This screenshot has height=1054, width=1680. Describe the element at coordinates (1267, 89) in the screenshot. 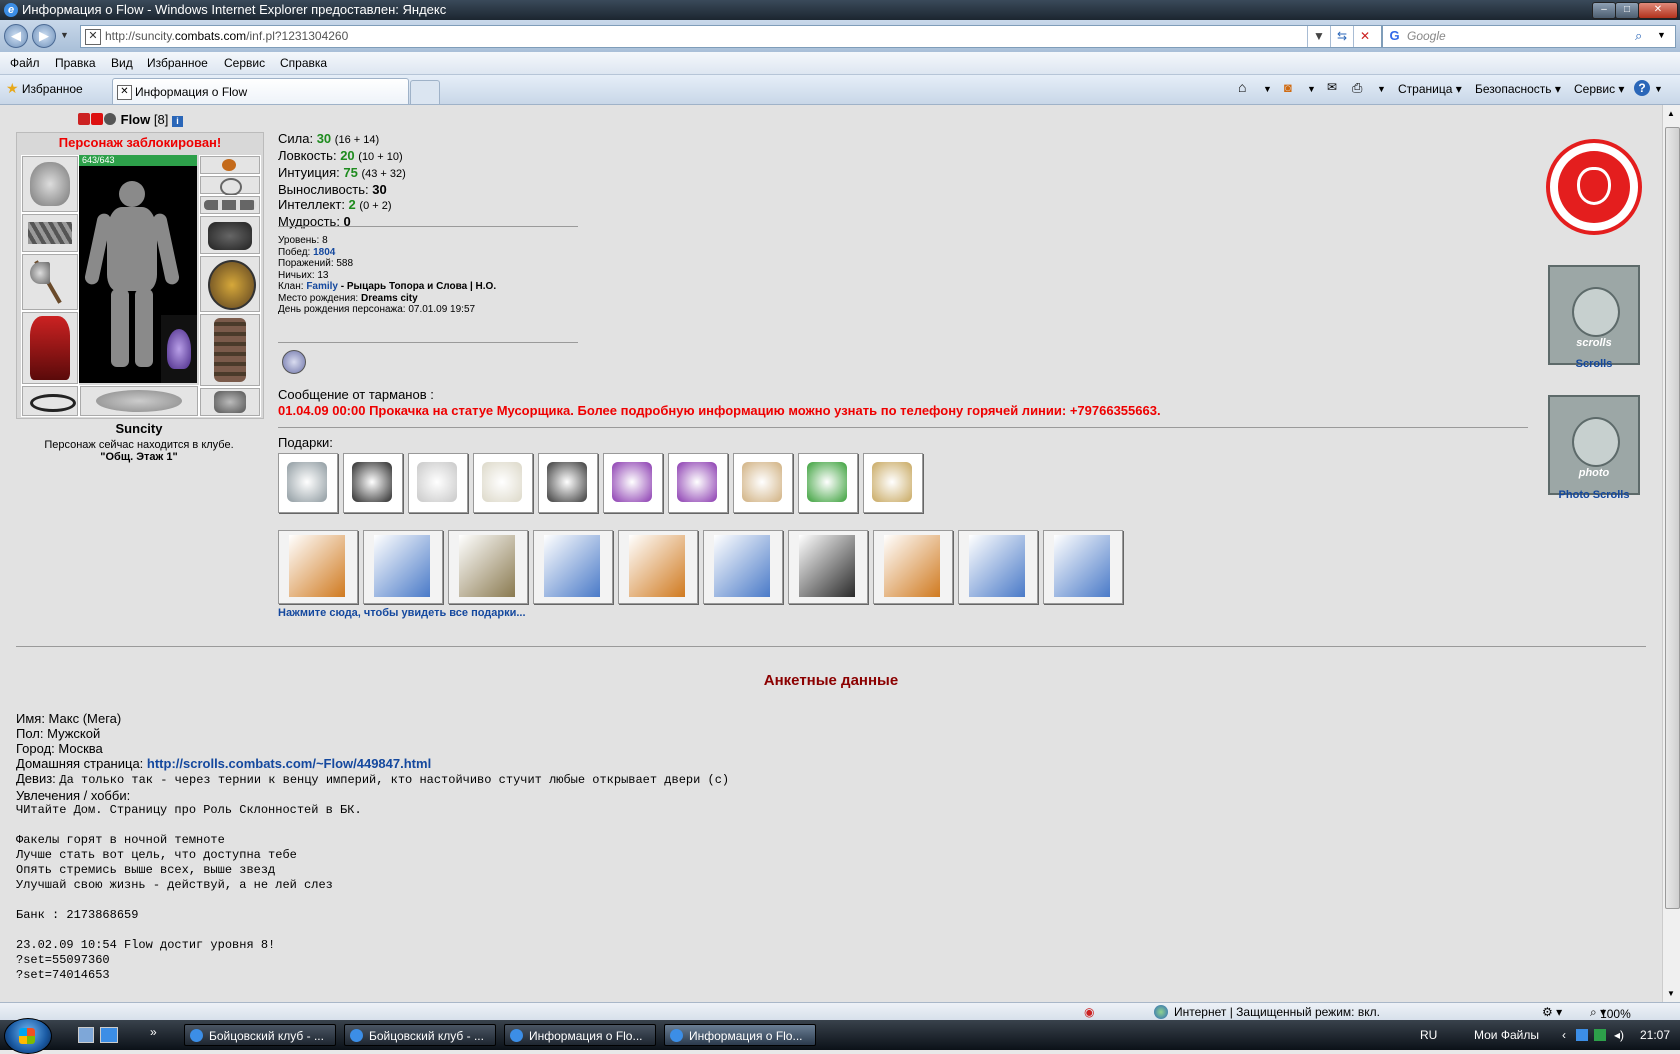

I see `home-dropdown-icon: ▼` at that location.